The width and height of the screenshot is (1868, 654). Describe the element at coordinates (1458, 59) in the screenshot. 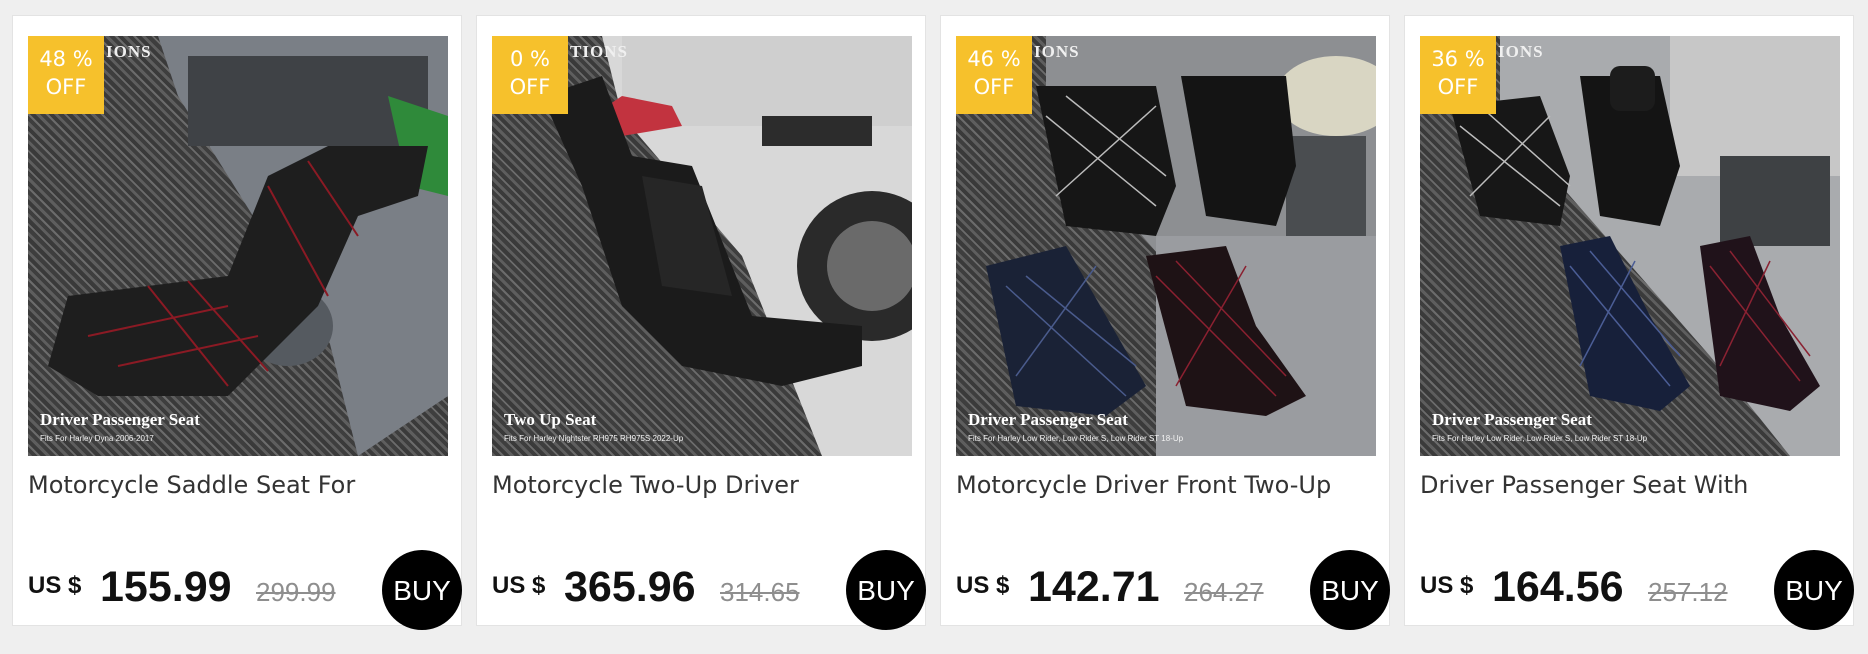

I see `discount-percent: 36 %` at that location.